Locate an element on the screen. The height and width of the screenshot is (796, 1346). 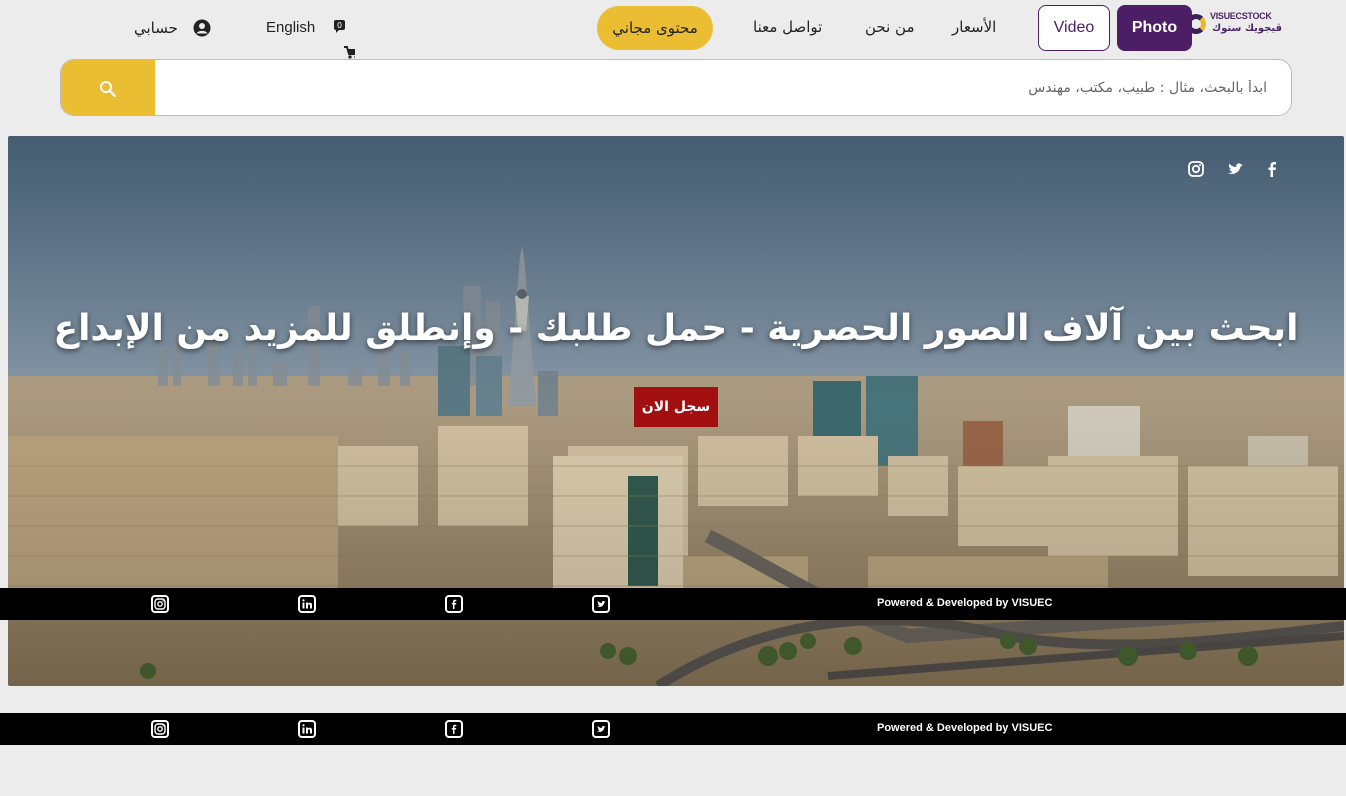
nav-about-link: من نحن is located at coordinates (890, 27).